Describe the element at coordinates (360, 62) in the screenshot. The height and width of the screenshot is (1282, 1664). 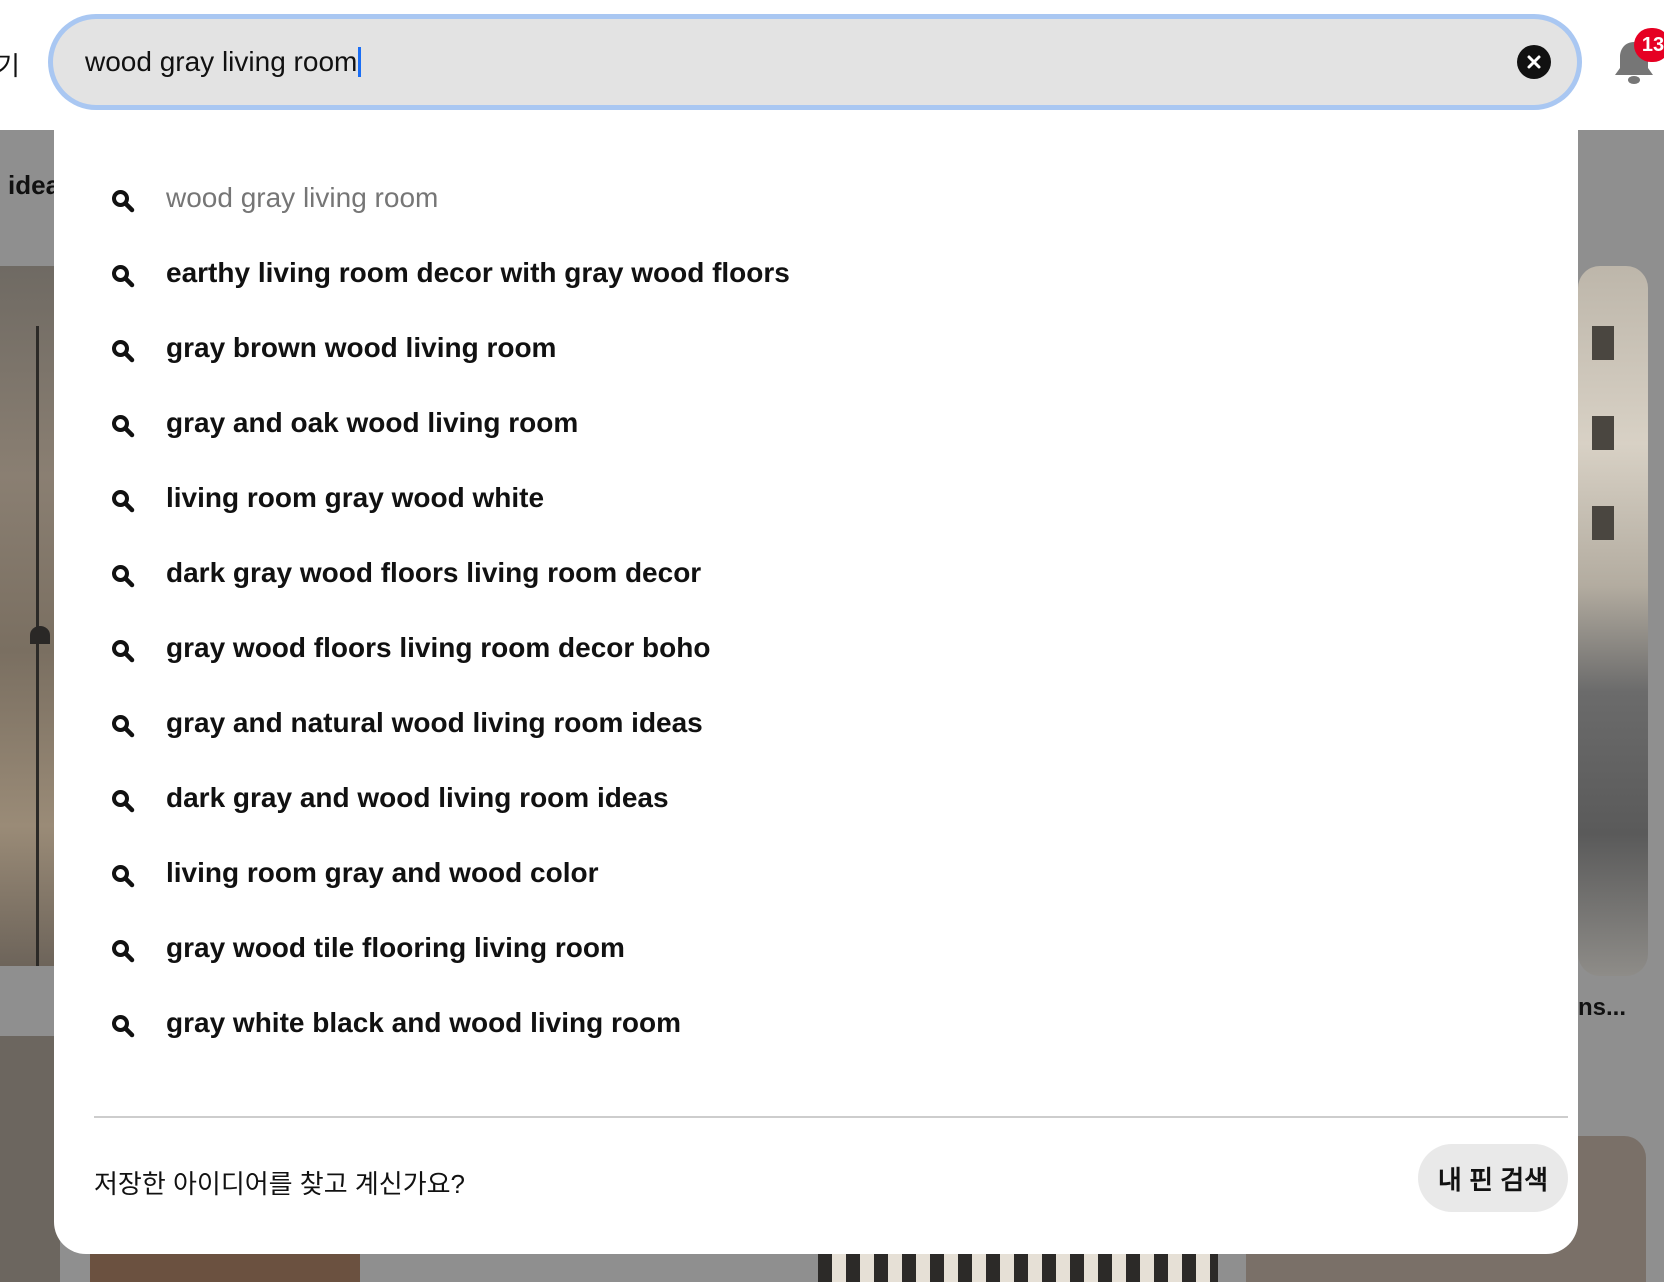
I see `text-caret` at that location.